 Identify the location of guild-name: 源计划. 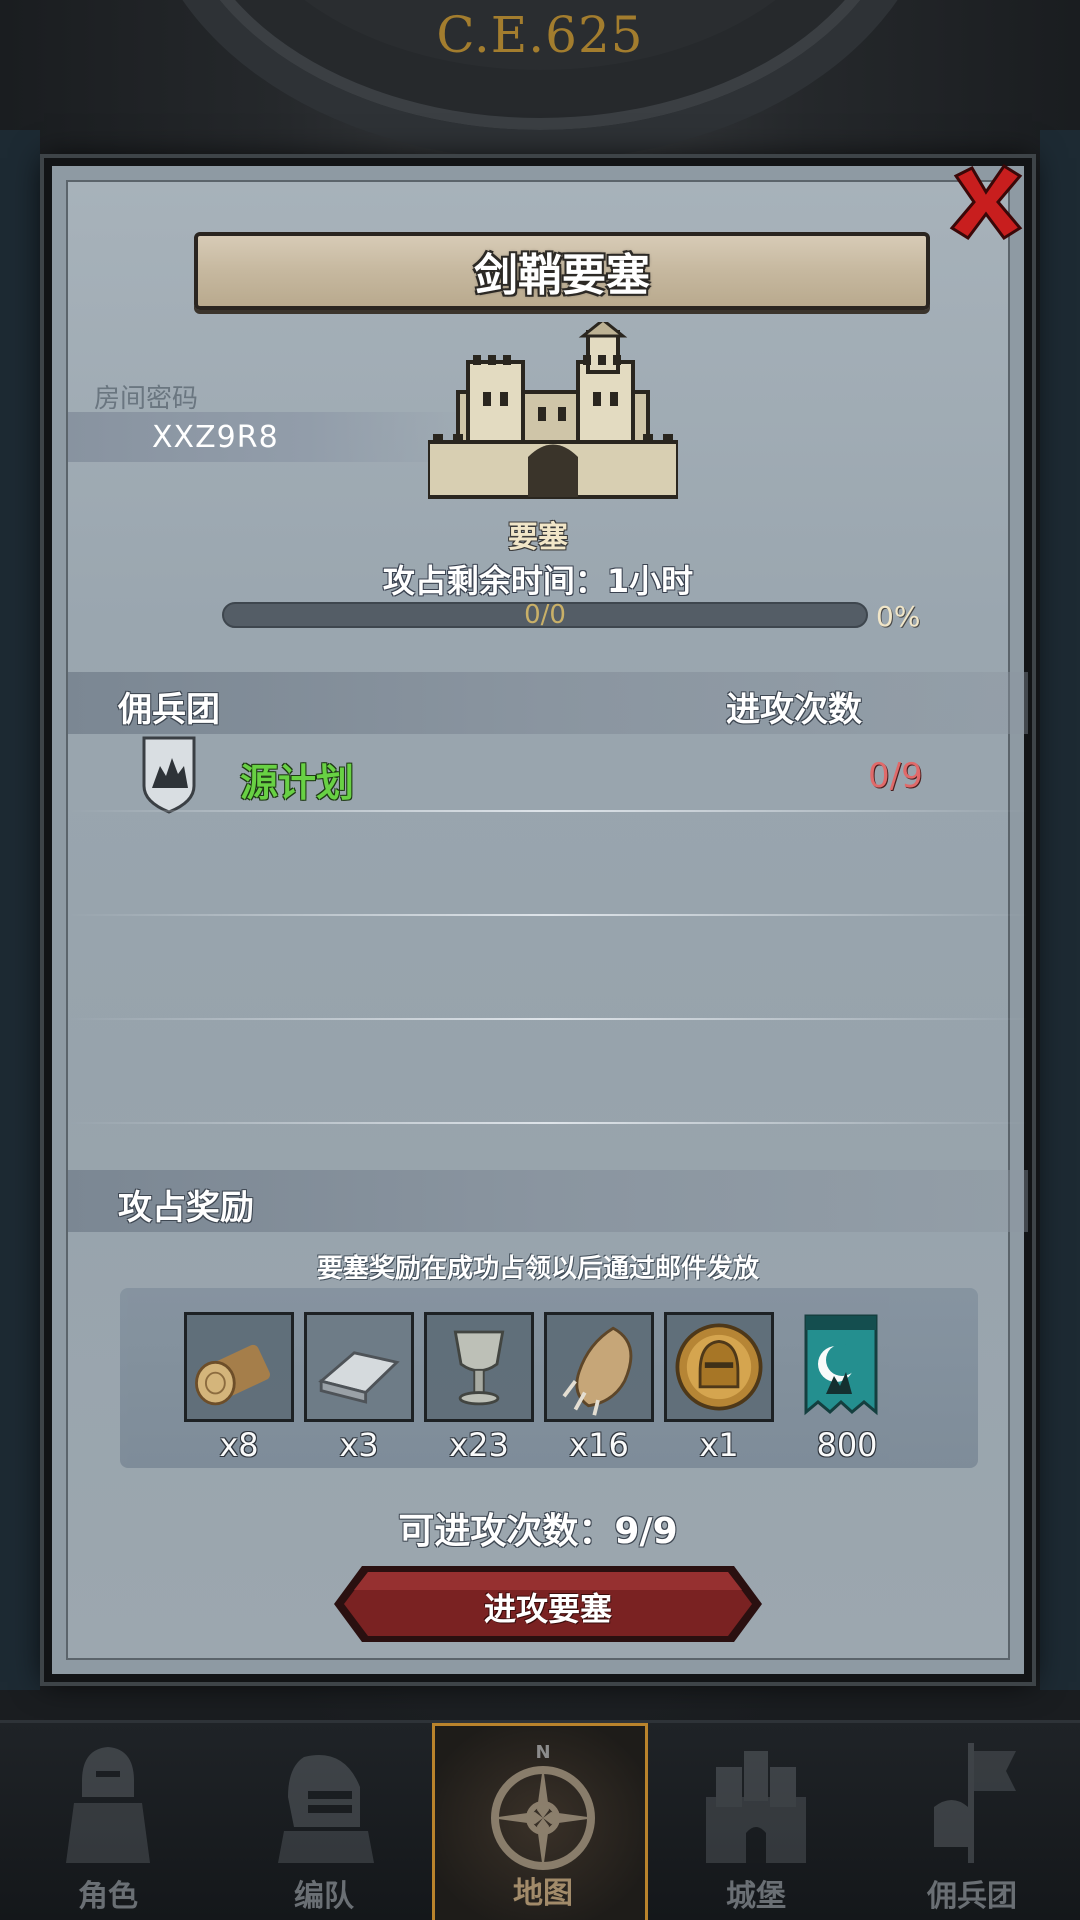
(297, 783).